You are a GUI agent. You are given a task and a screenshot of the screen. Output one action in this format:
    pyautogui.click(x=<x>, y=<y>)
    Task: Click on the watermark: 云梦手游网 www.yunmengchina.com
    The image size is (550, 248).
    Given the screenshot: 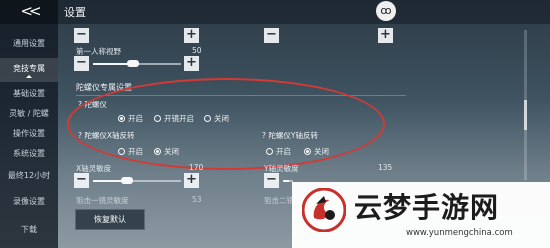 What is the action you would take?
    pyautogui.click(x=421, y=215)
    